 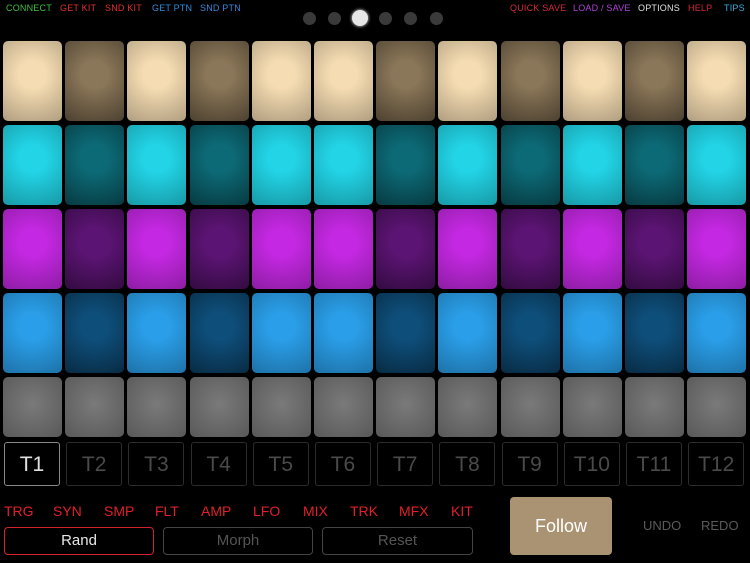 What do you see at coordinates (156, 464) in the screenshot?
I see `track-button-t3: T3` at bounding box center [156, 464].